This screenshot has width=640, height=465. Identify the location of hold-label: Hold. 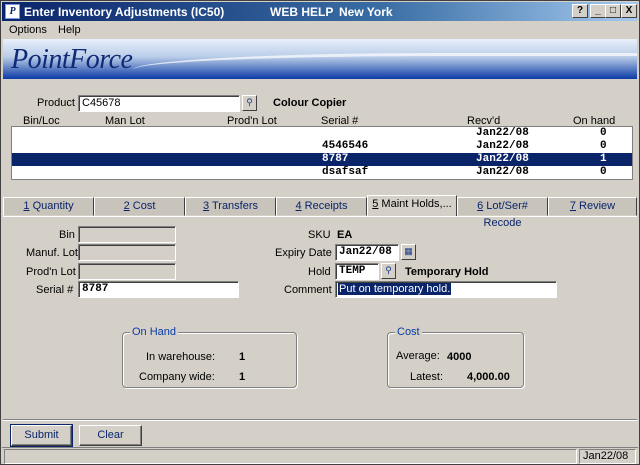
(319, 272).